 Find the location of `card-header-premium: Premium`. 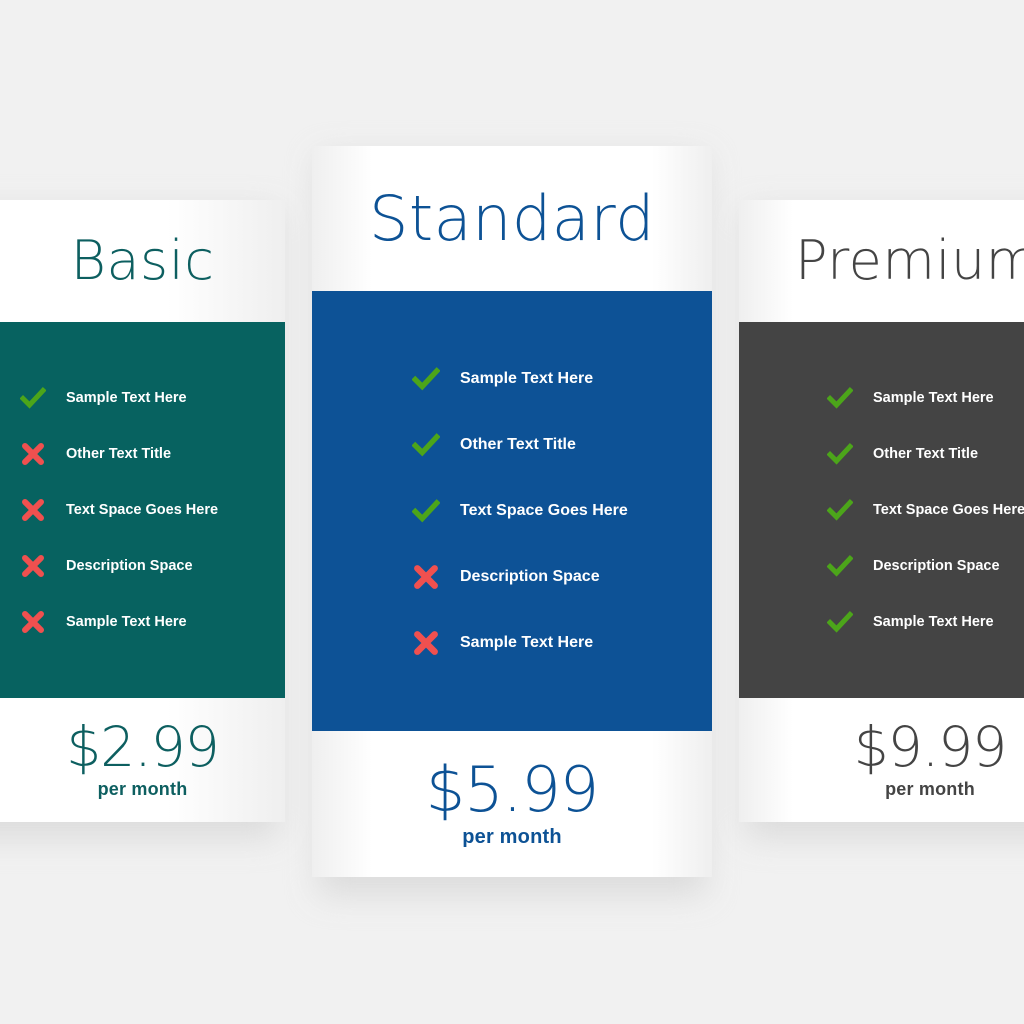

card-header-premium: Premium is located at coordinates (881, 261).